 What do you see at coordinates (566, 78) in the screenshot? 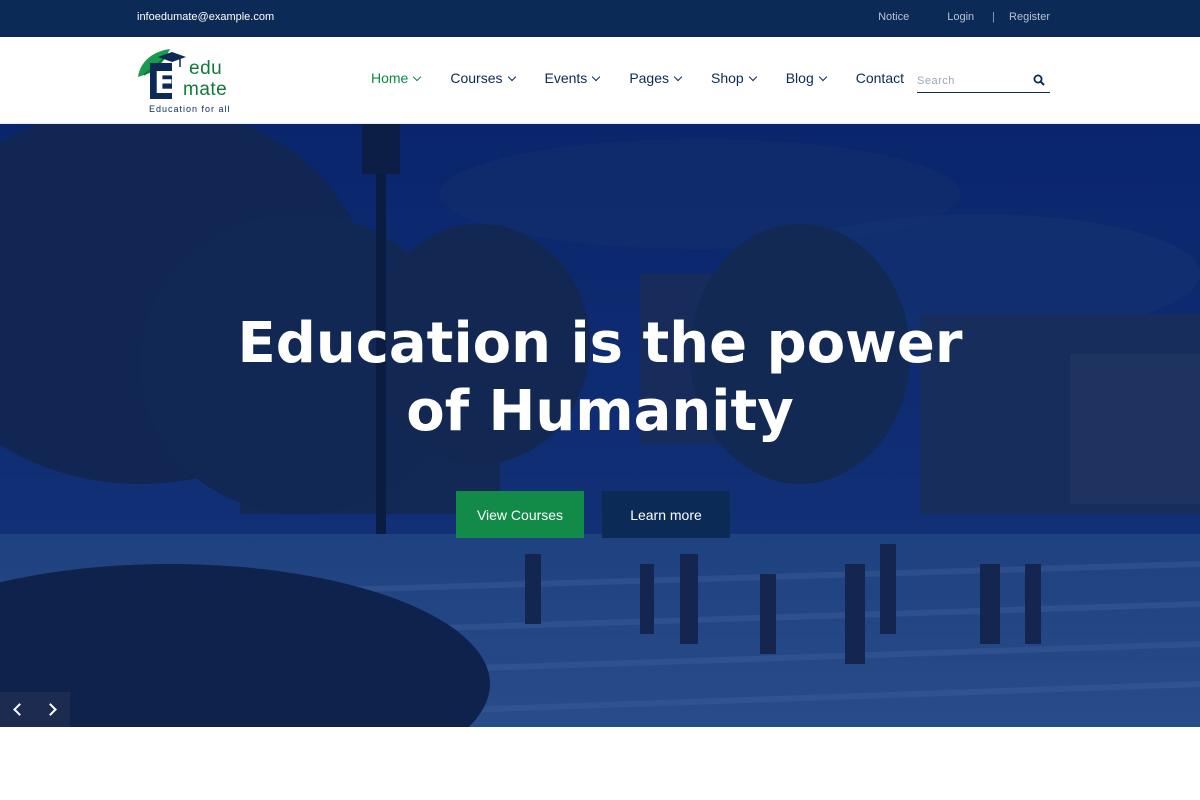
I see `nav-item-label: Events` at bounding box center [566, 78].